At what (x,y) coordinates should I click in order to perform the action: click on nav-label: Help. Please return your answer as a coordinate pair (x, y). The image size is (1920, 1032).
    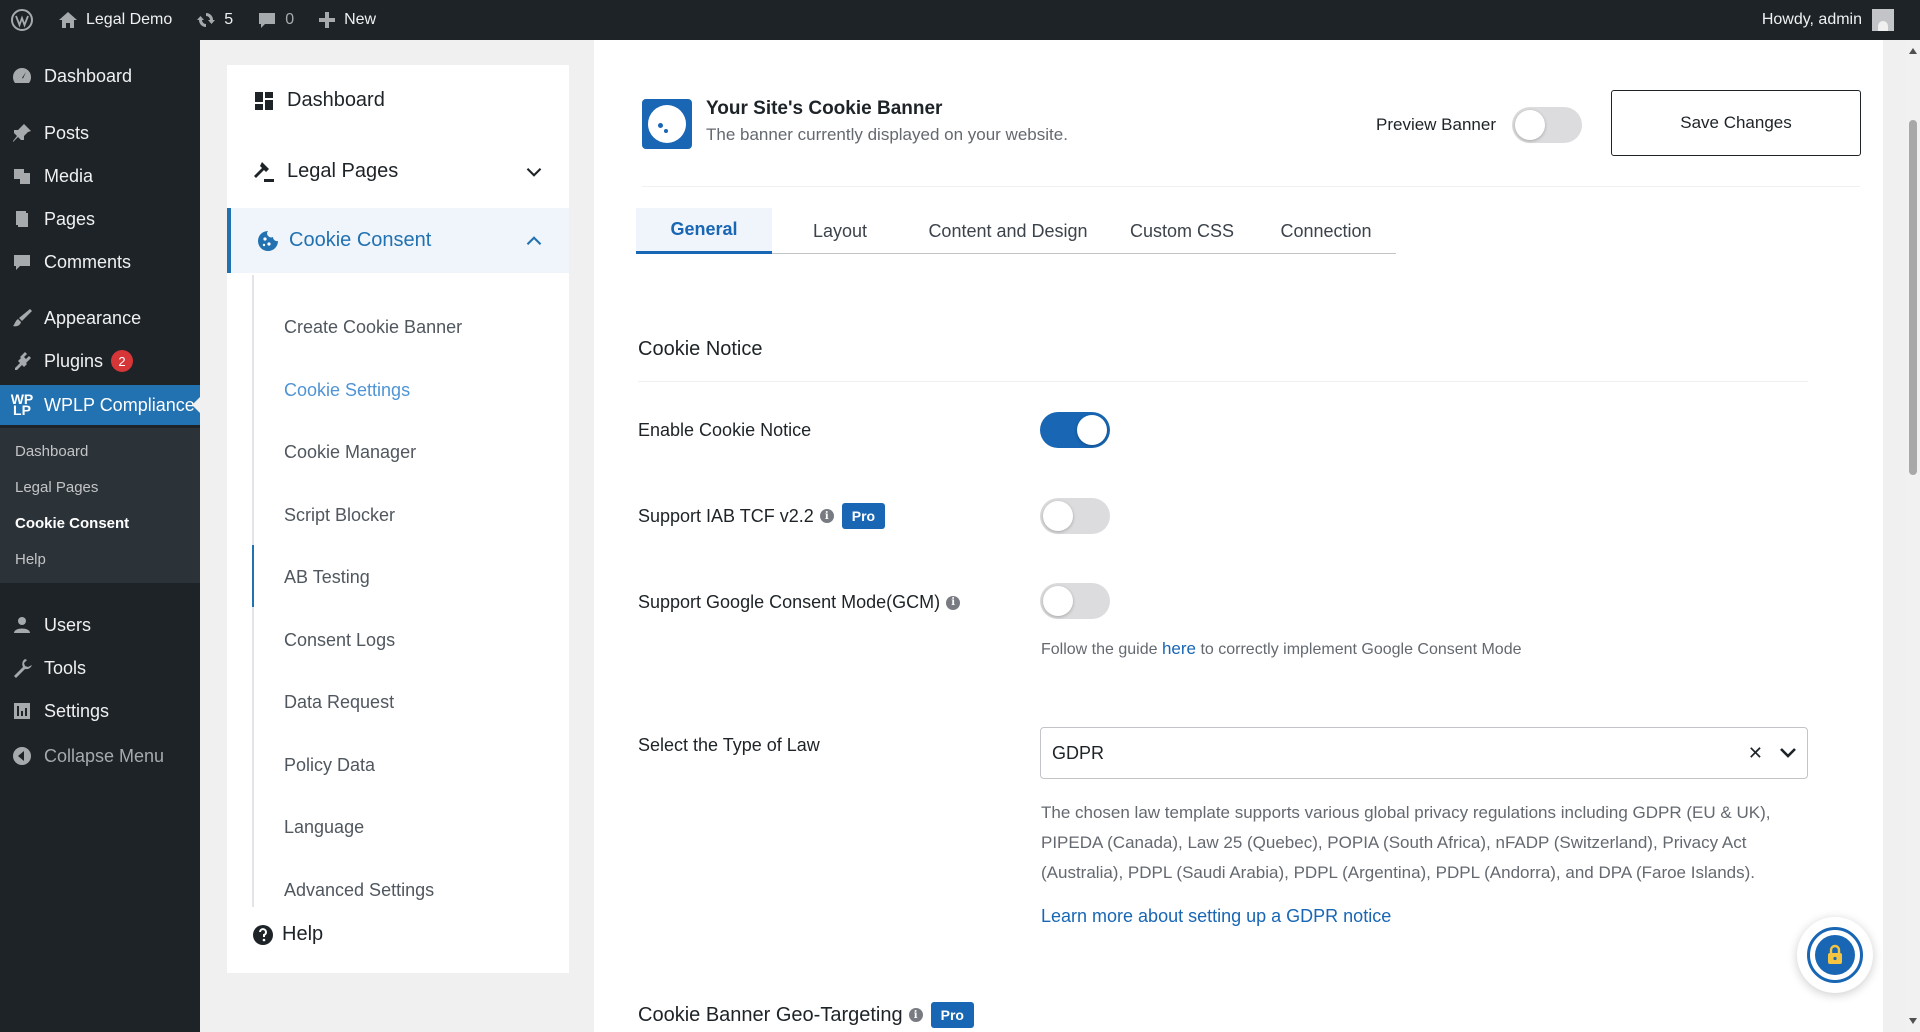
    Looking at the image, I should click on (303, 934).